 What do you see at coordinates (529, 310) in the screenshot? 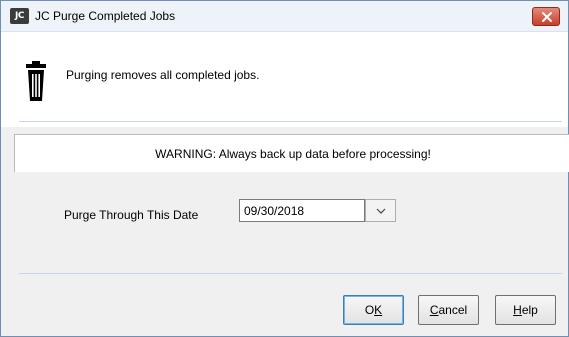
I see `help-label-post: elp` at bounding box center [529, 310].